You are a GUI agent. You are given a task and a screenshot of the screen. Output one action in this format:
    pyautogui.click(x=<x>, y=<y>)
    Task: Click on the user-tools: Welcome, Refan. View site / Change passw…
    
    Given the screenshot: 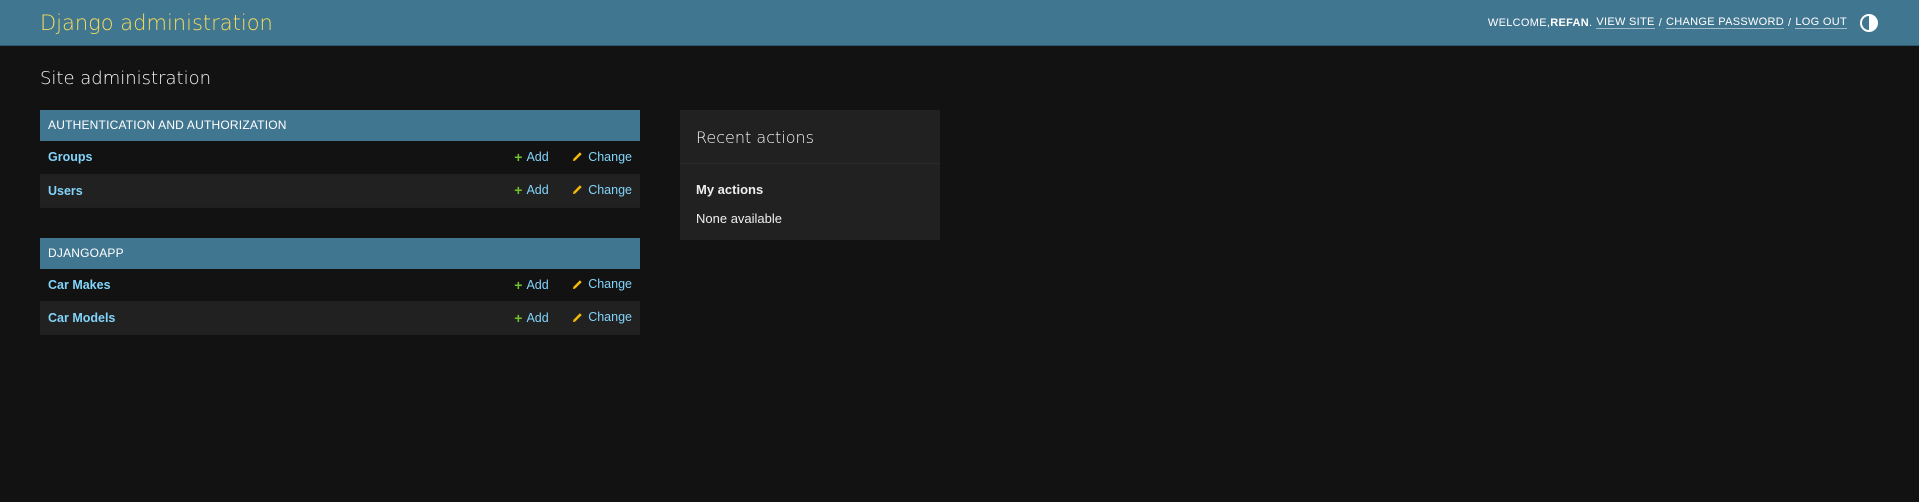 What is the action you would take?
    pyautogui.click(x=1683, y=23)
    